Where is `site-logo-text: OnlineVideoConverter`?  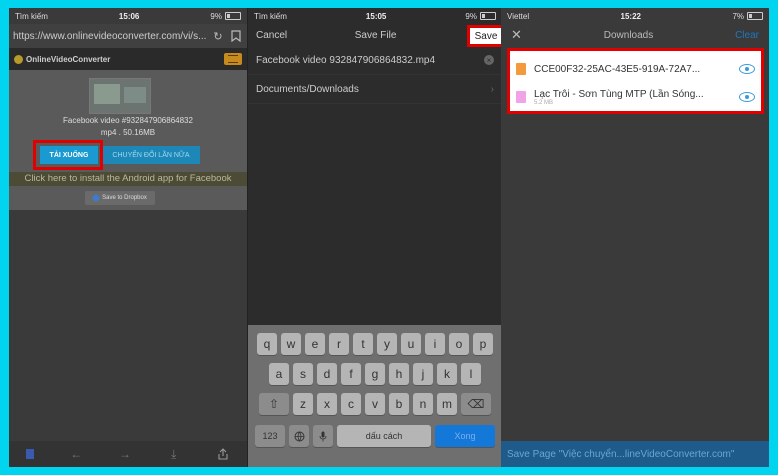
site-logo-text: OnlineVideoConverter is located at coordinates (68, 59).